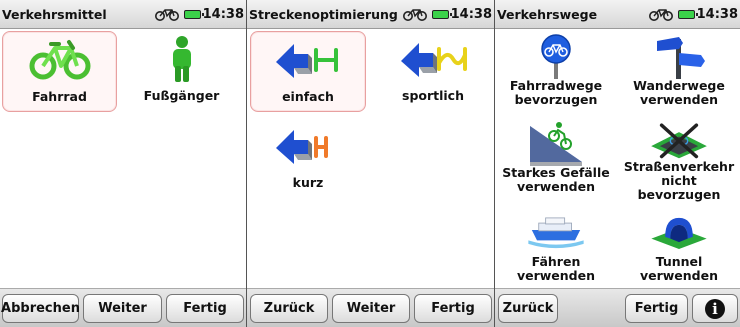  I want to click on tile-starkes-gefaelle: Starkes Gefälle verwenden, so click(556, 160).